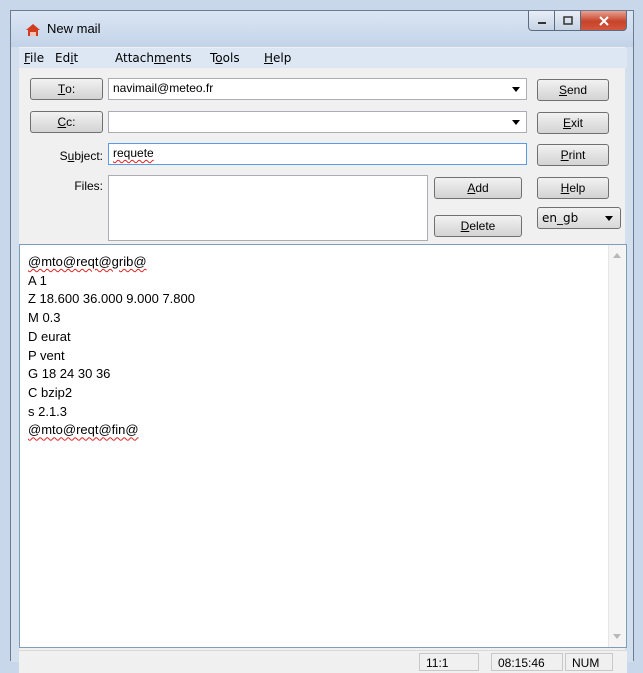  Describe the element at coordinates (617, 255) in the screenshot. I see `scroll-up-icon` at that location.